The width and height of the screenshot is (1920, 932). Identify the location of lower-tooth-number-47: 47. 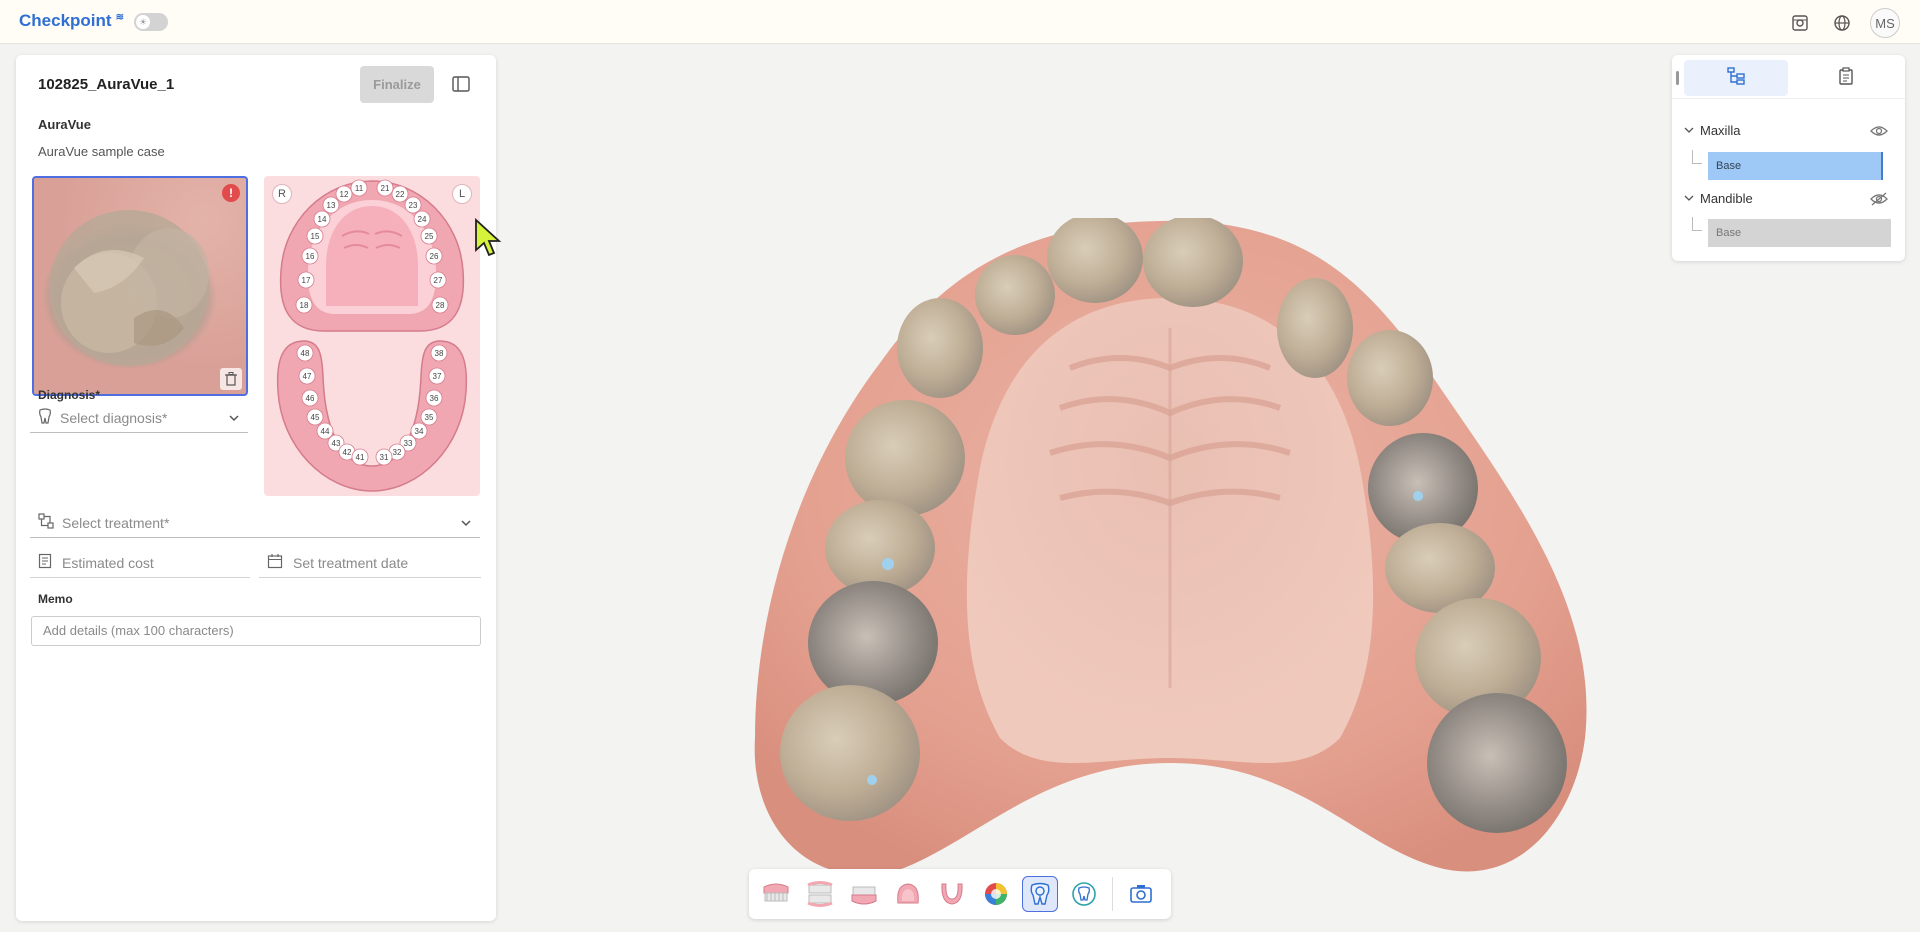
(307, 376).